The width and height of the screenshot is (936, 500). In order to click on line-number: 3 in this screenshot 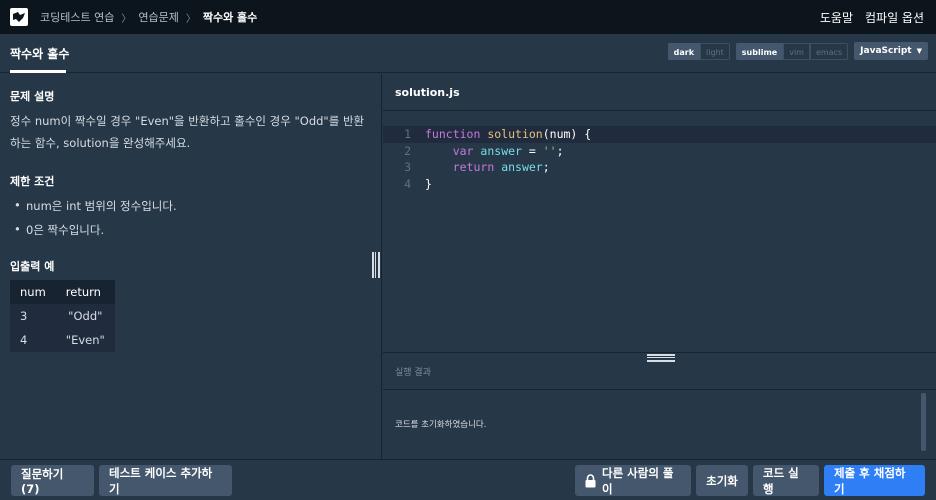, I will do `click(407, 167)`.